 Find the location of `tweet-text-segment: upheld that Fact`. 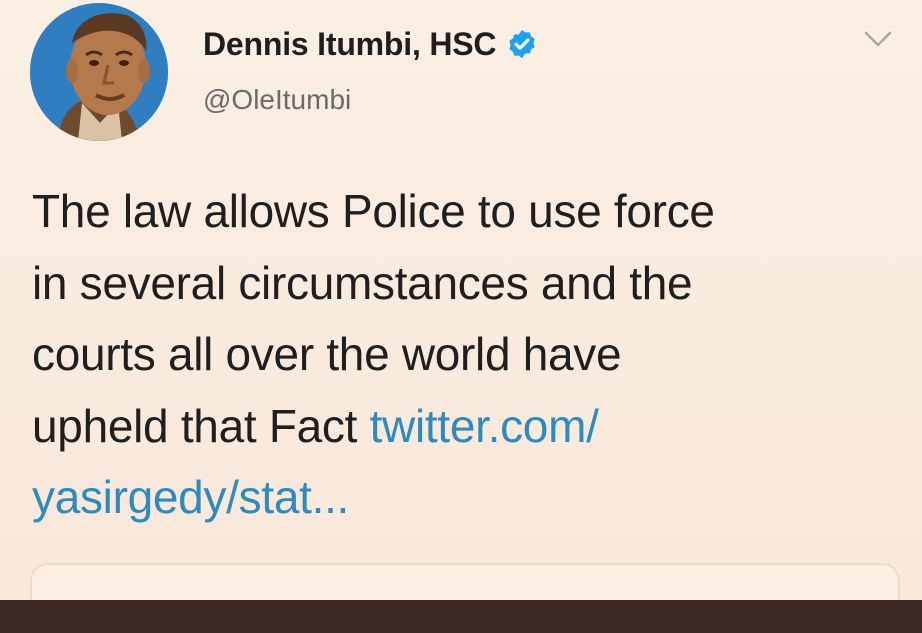

tweet-text-segment: upheld that Fact is located at coordinates (201, 425).